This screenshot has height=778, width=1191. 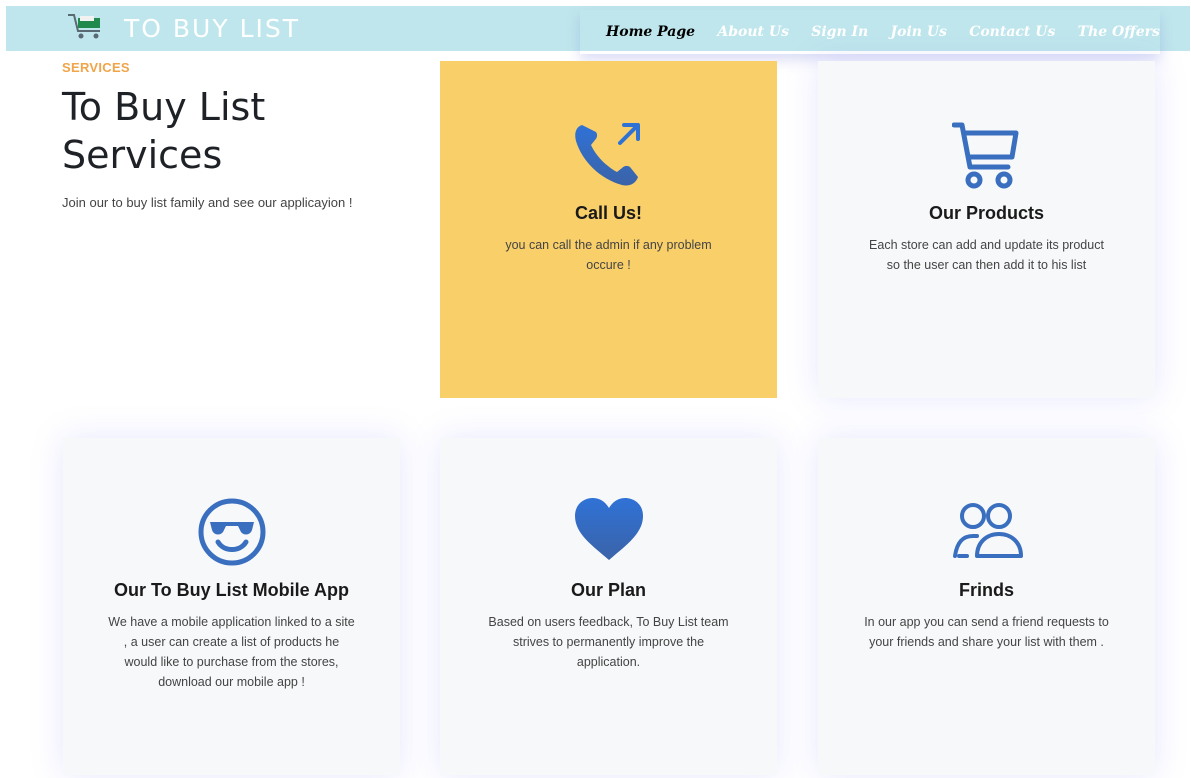 What do you see at coordinates (231, 532) in the screenshot?
I see `sunglasses-smile-icon` at bounding box center [231, 532].